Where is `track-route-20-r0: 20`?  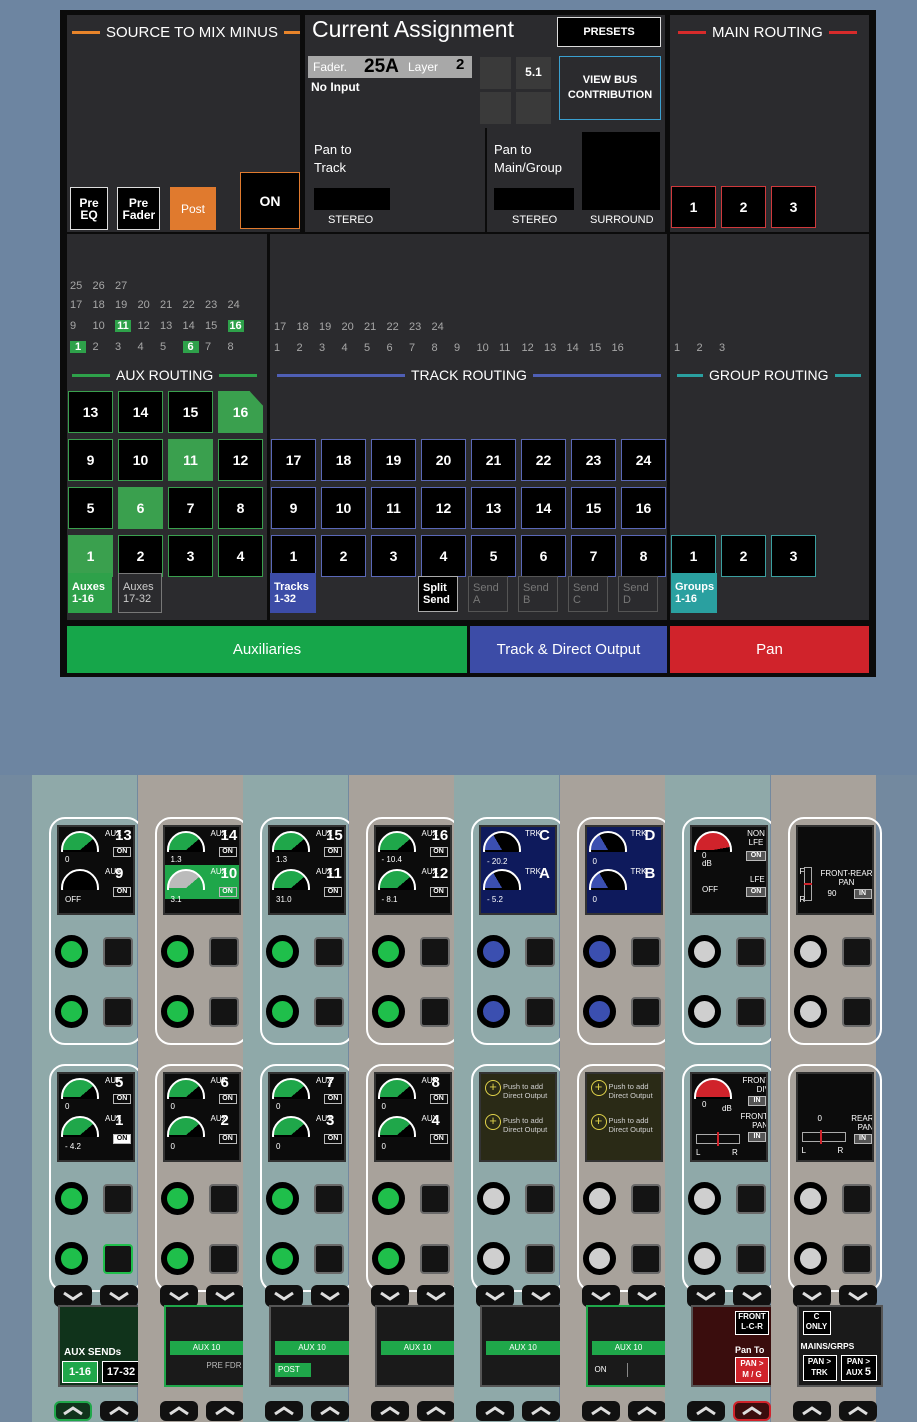 track-route-20-r0: 20 is located at coordinates (443, 460).